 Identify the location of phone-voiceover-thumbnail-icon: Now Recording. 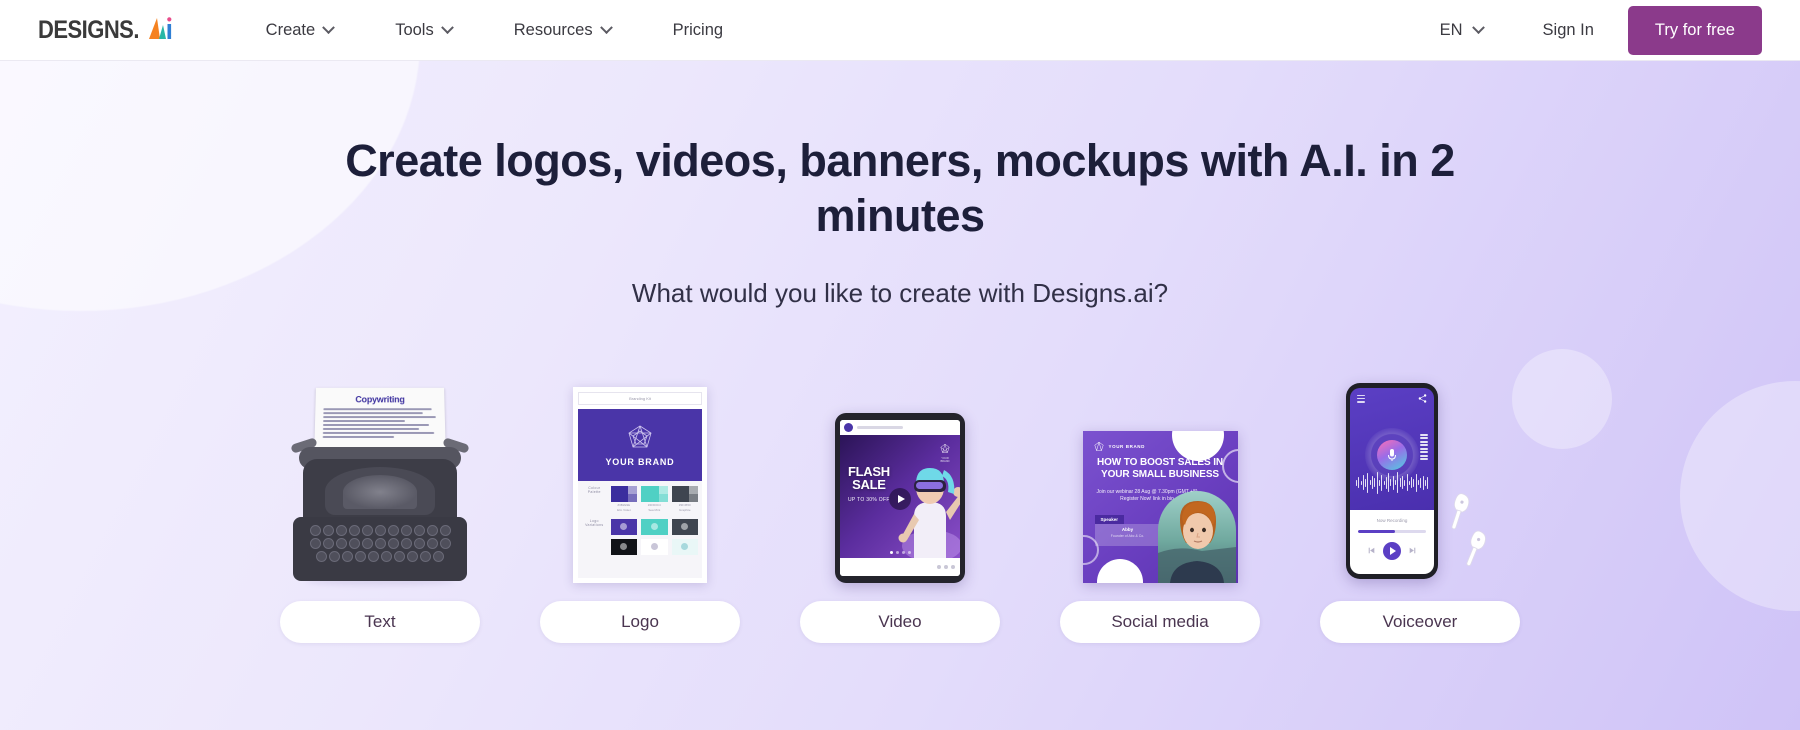
(1420, 482).